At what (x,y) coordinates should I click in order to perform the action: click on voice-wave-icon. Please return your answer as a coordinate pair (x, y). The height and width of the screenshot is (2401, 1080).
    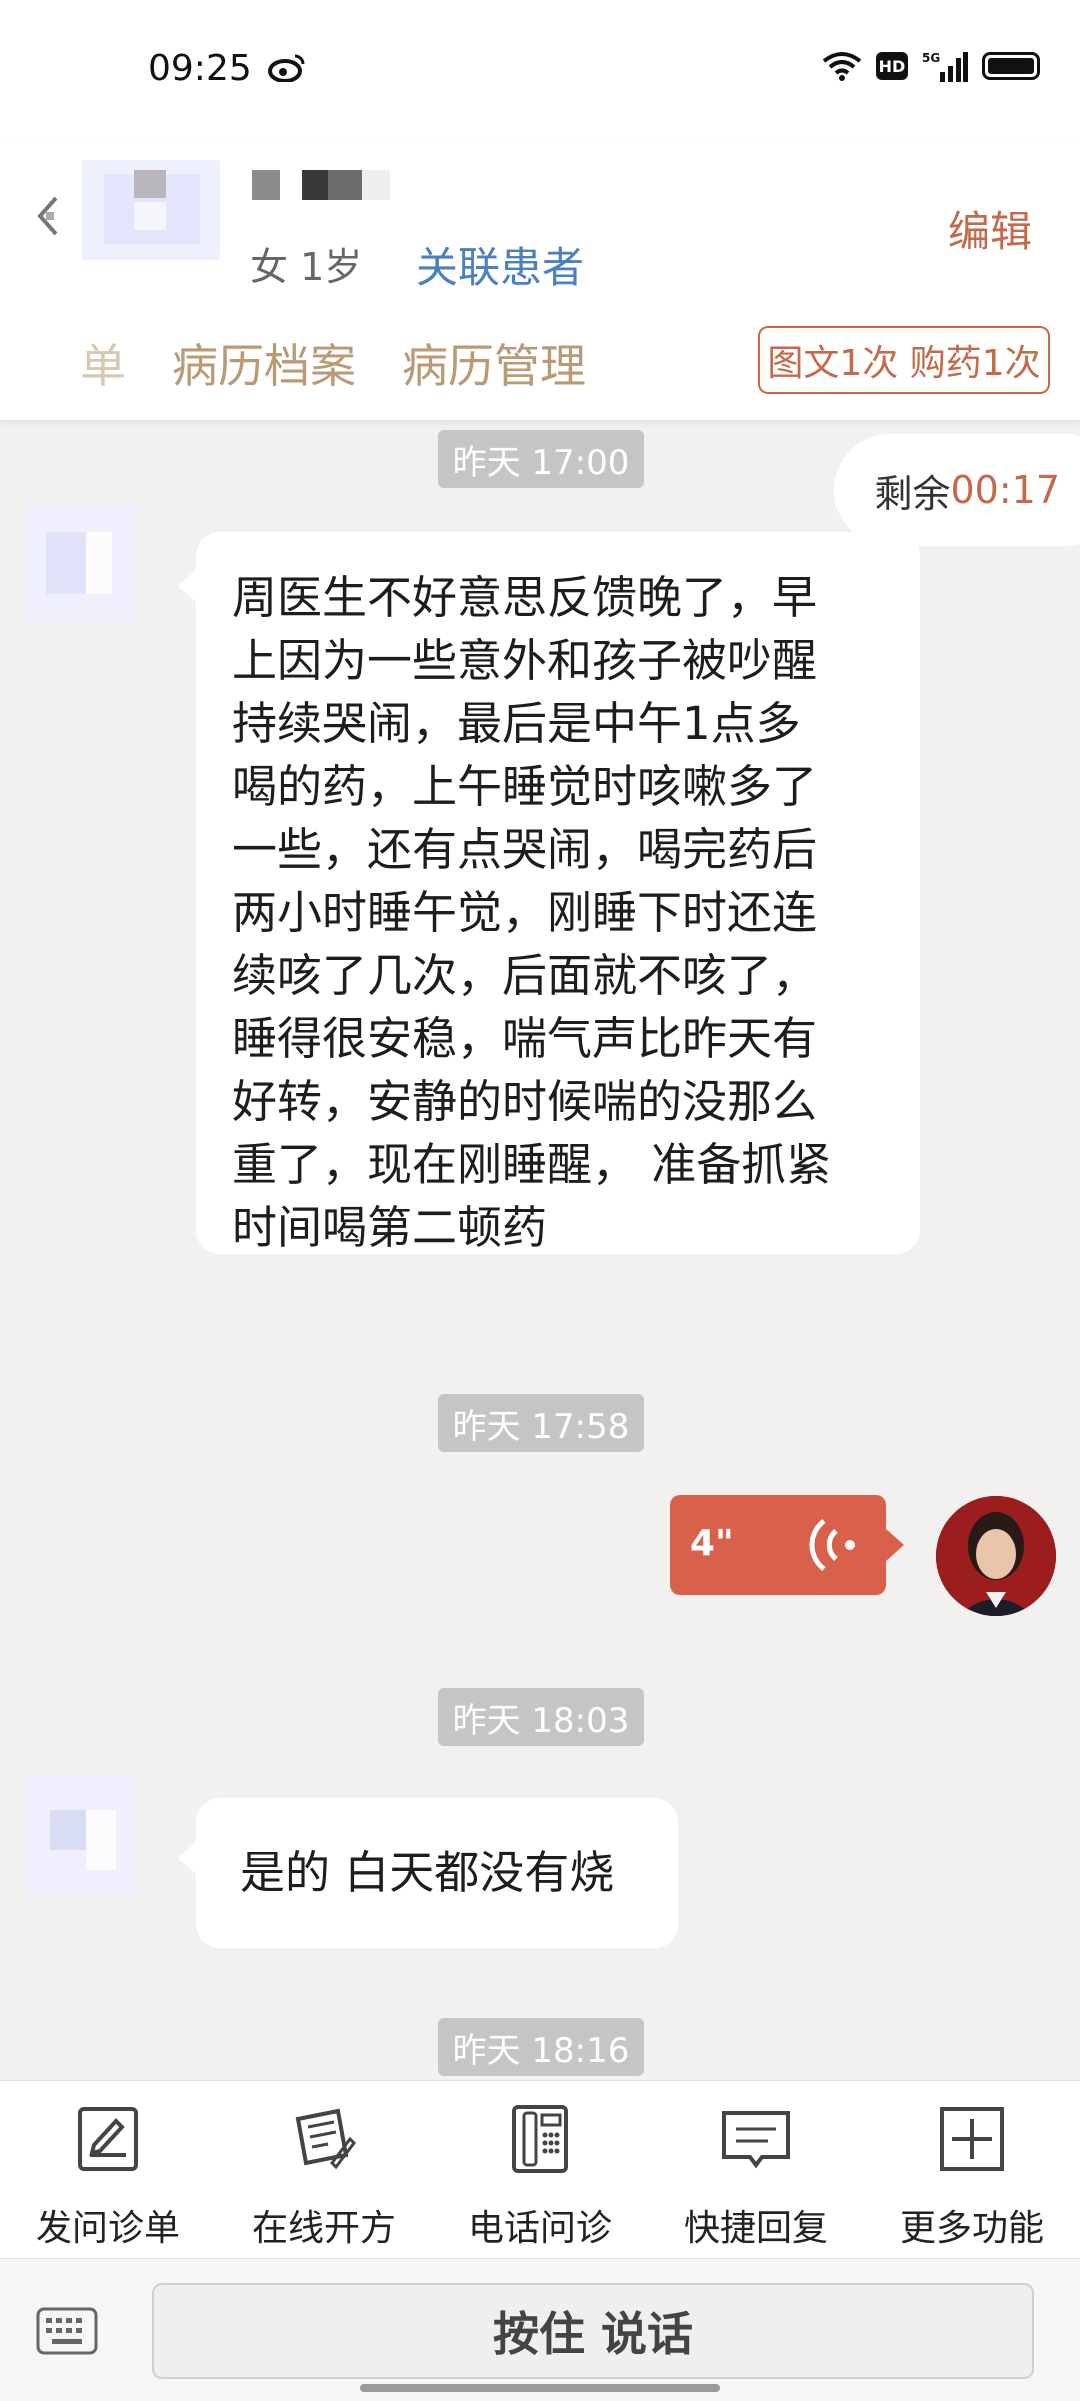
    Looking at the image, I should click on (832, 1545).